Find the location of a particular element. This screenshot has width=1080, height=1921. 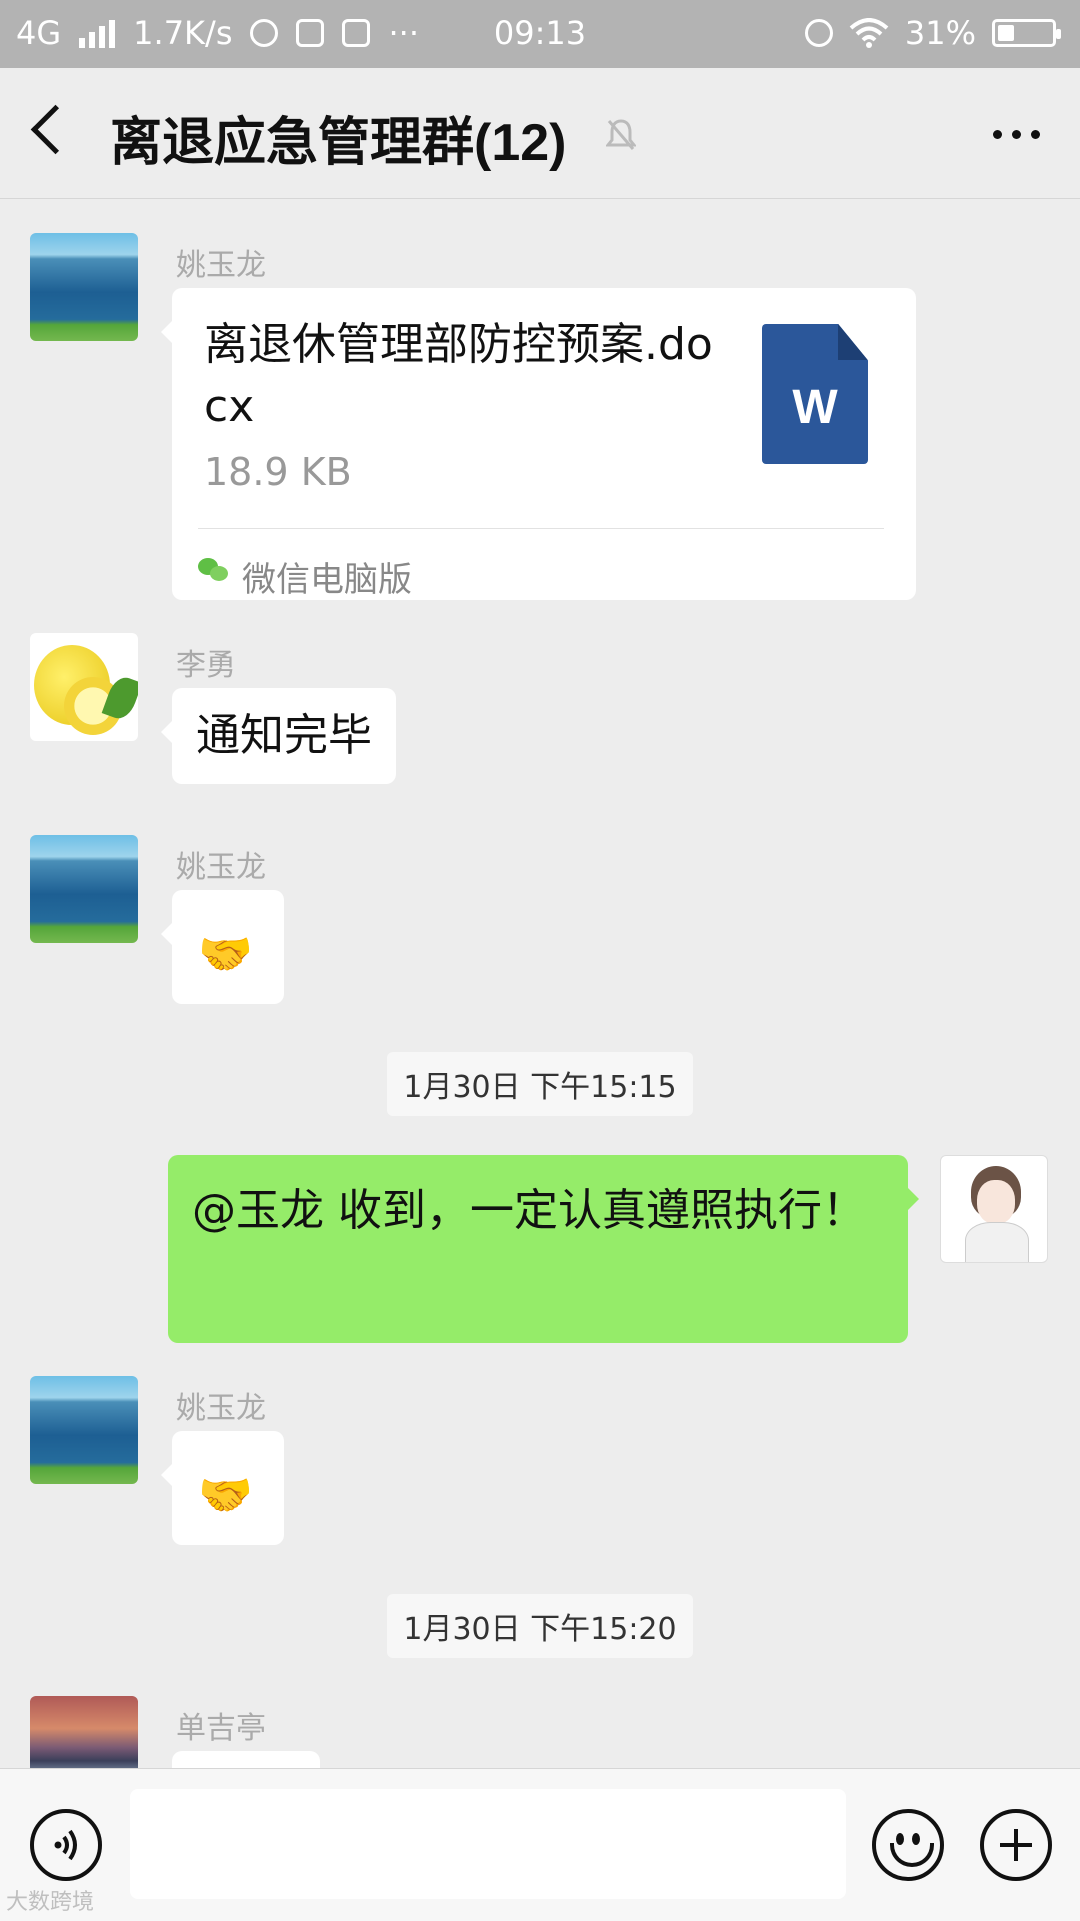

wifi-icon is located at coordinates (869, 33).